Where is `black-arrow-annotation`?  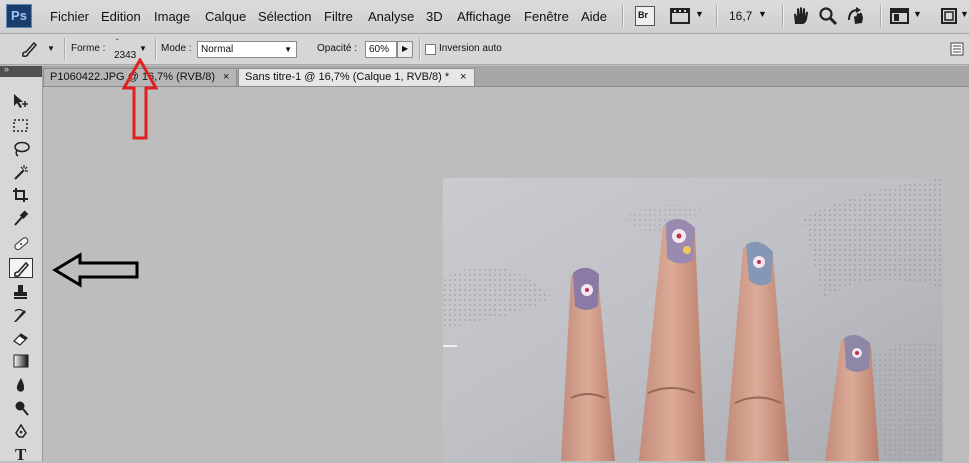
black-arrow-annotation is located at coordinates (95, 270).